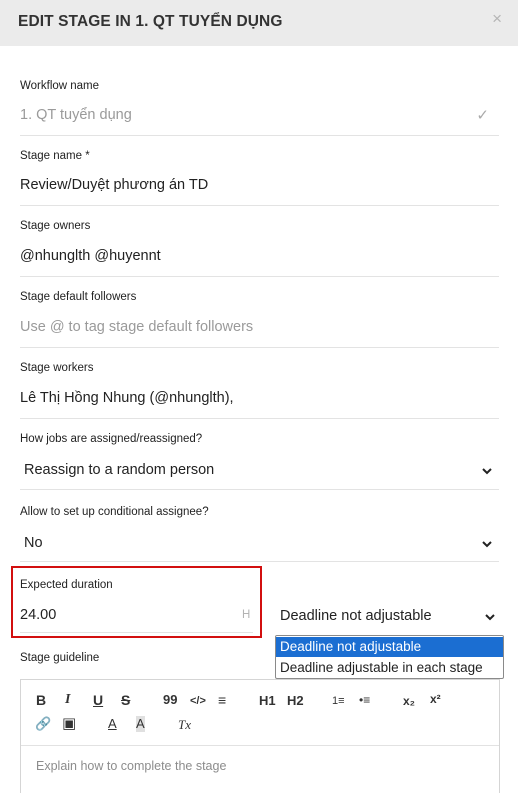 This screenshot has height=793, width=518. Describe the element at coordinates (98, 700) in the screenshot. I see `underline-icon: U` at that location.